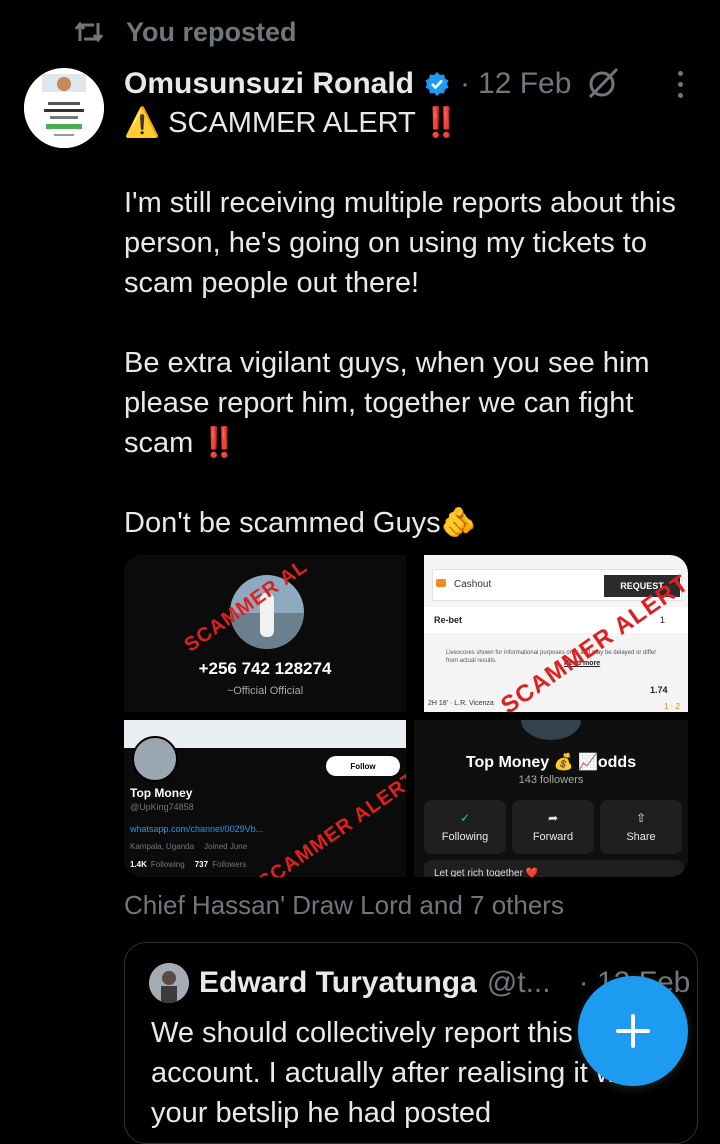 Image resolution: width=720 pixels, height=1144 pixels. What do you see at coordinates (265, 691) in the screenshot?
I see `profile-subtitle: ~Official Official` at bounding box center [265, 691].